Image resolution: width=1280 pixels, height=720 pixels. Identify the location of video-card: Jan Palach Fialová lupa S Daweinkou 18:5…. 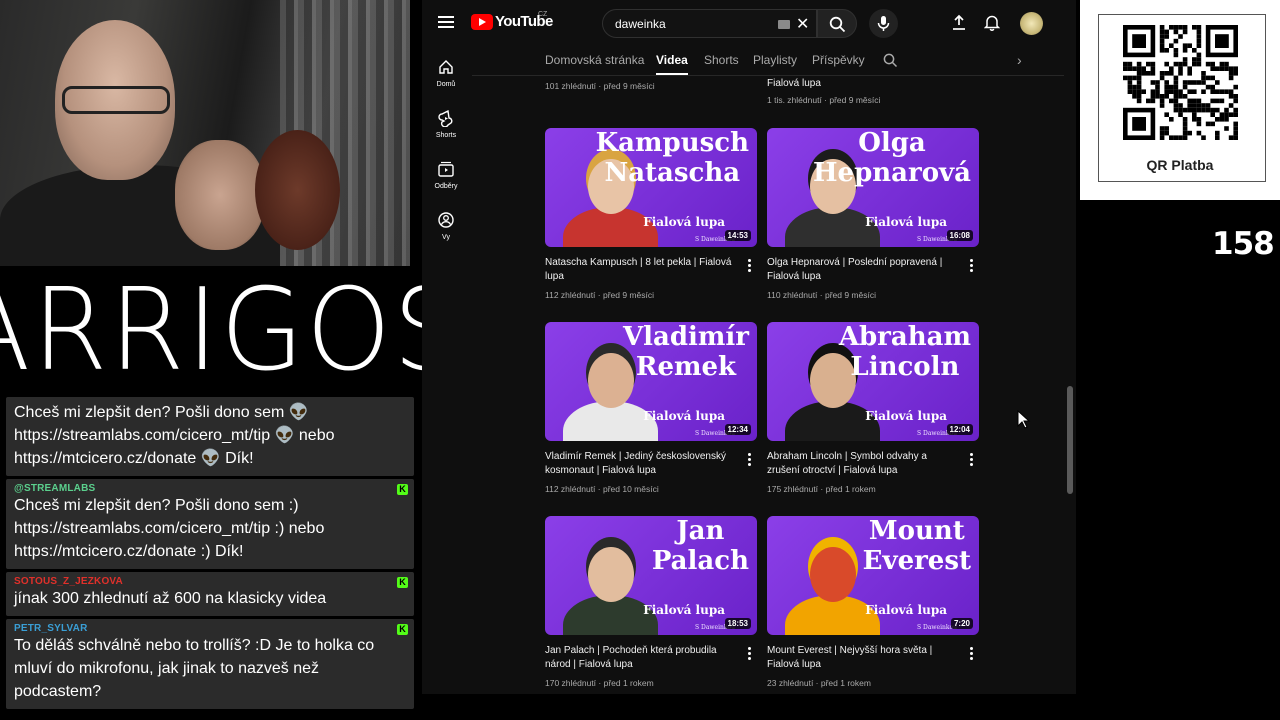
(651, 602).